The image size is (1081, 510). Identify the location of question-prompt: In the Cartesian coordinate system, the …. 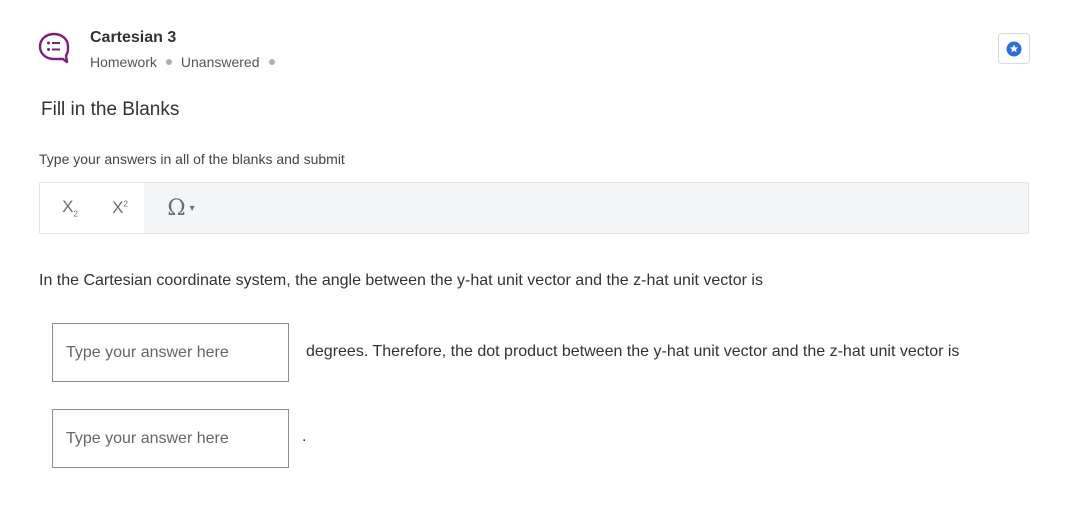
(401, 280).